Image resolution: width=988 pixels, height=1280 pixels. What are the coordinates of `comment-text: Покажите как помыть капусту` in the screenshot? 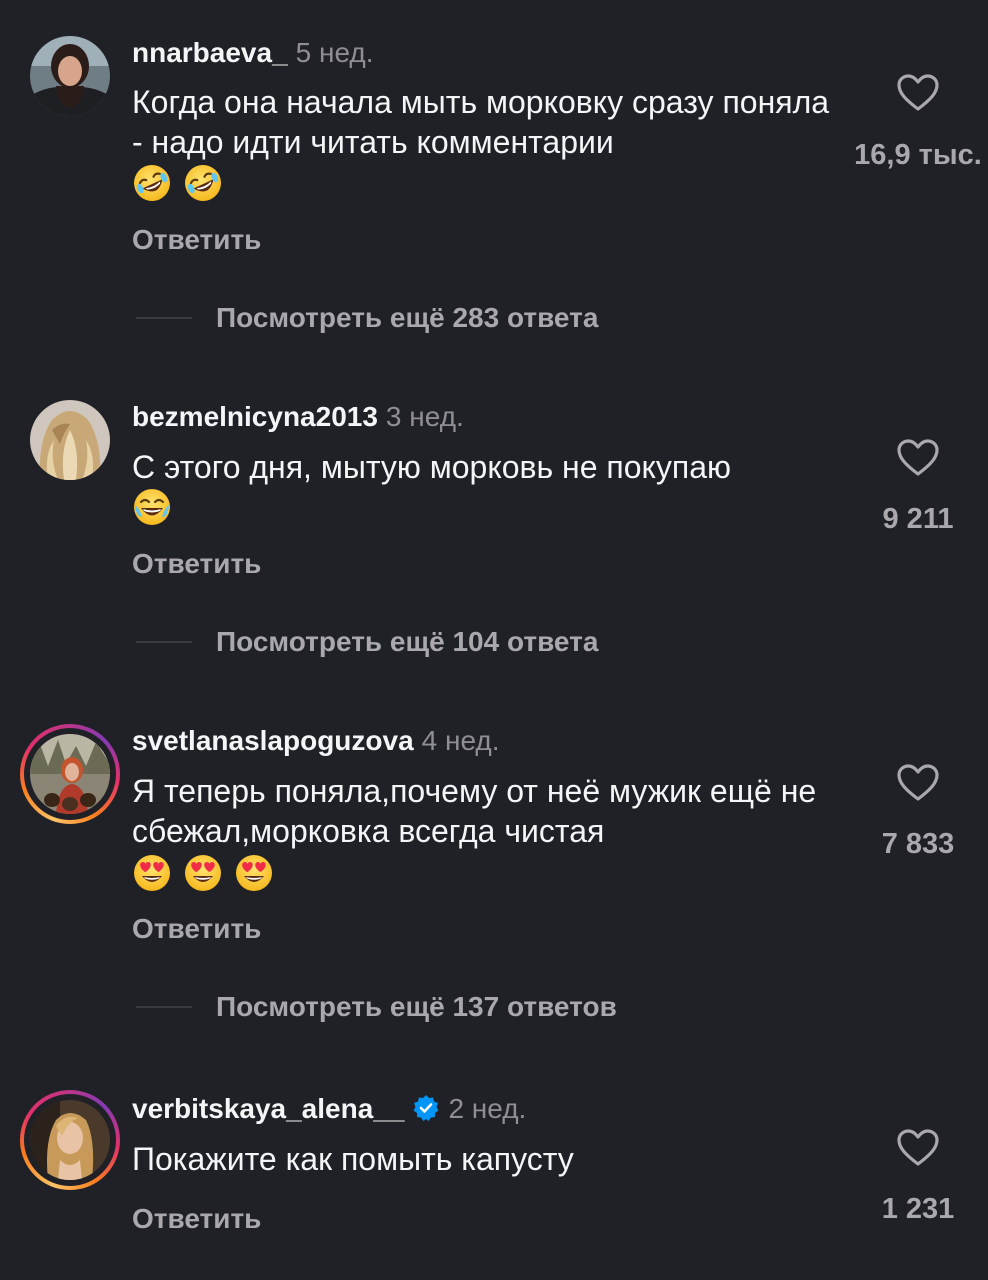 It's located at (353, 1159).